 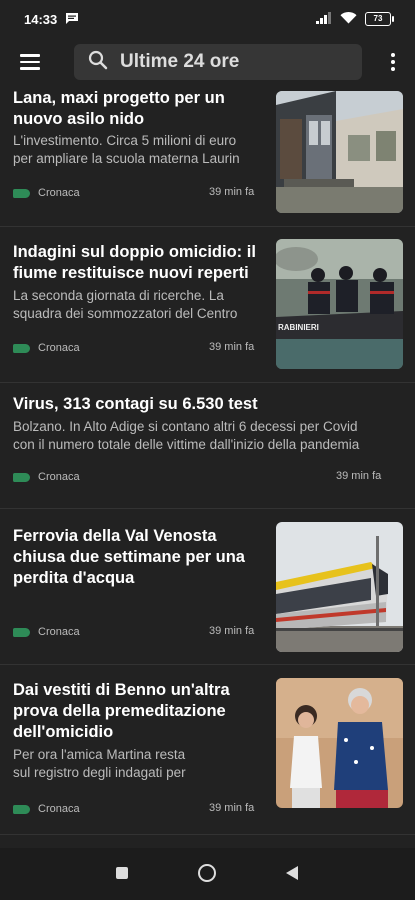 I want to click on battery-icon: 73, so click(x=379, y=19).